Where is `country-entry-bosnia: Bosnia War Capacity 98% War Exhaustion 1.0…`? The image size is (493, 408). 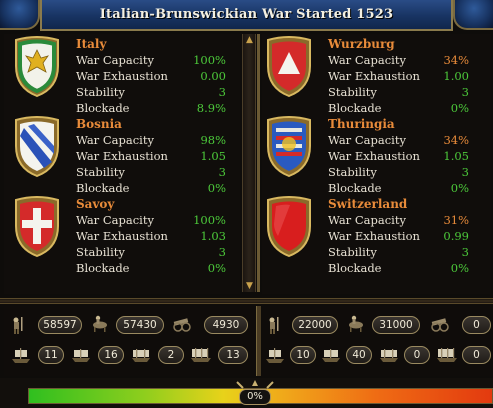
country-entry-bosnia: Bosnia War Capacity 98% War Exhaustion 1.0… is located at coordinates (122, 154).